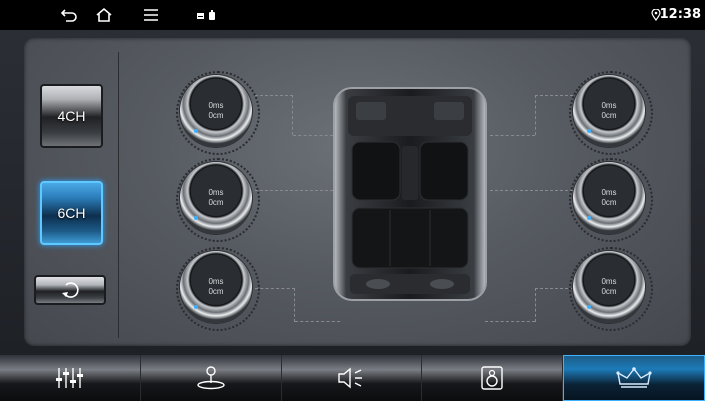 Image resolution: width=705 pixels, height=401 pixels. I want to click on speaker-knob-middle-right: 0ms 0cm, so click(611, 200).